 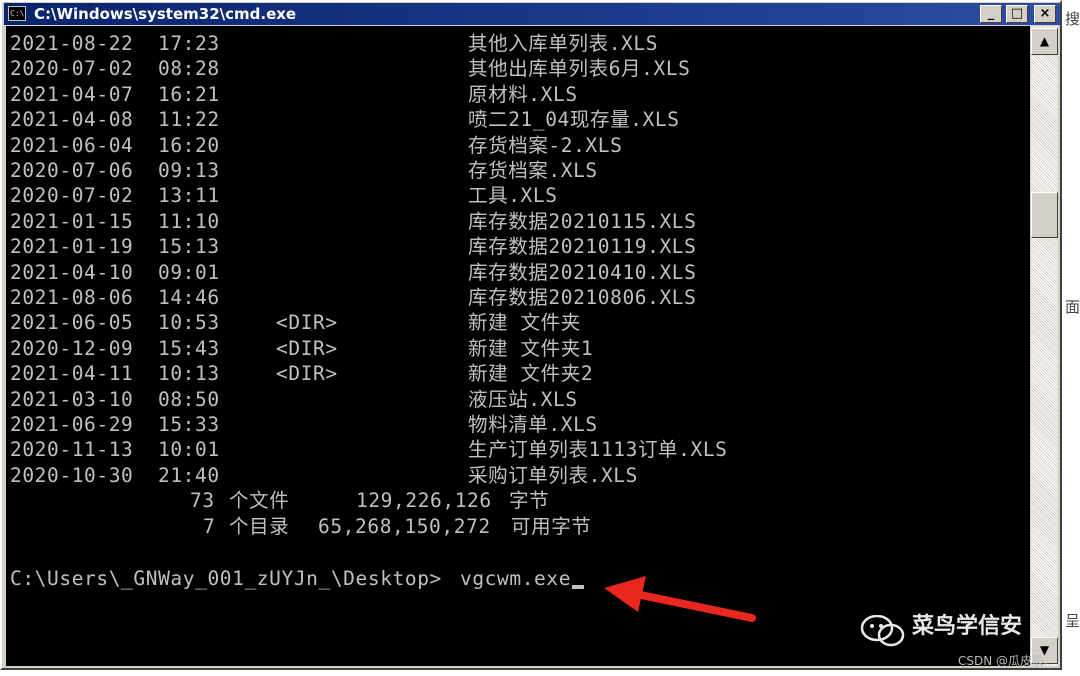 What do you see at coordinates (72, 170) in the screenshot?
I see `date: 2020-07-06` at bounding box center [72, 170].